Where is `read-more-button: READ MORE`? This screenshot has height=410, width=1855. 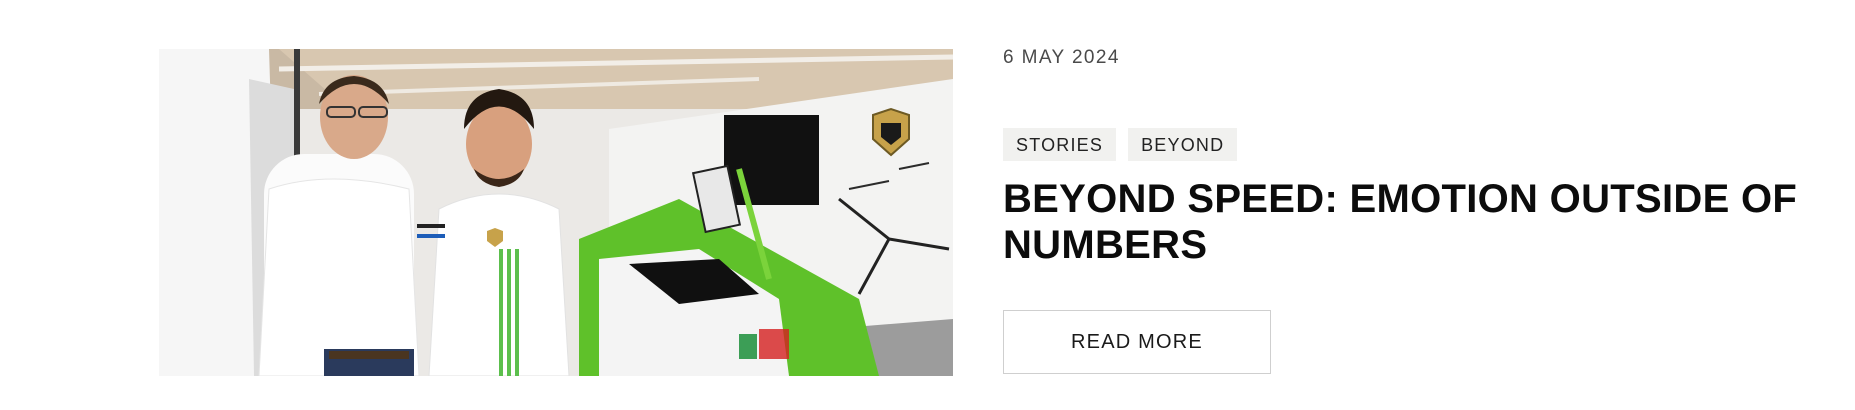 read-more-button: READ MORE is located at coordinates (1137, 342).